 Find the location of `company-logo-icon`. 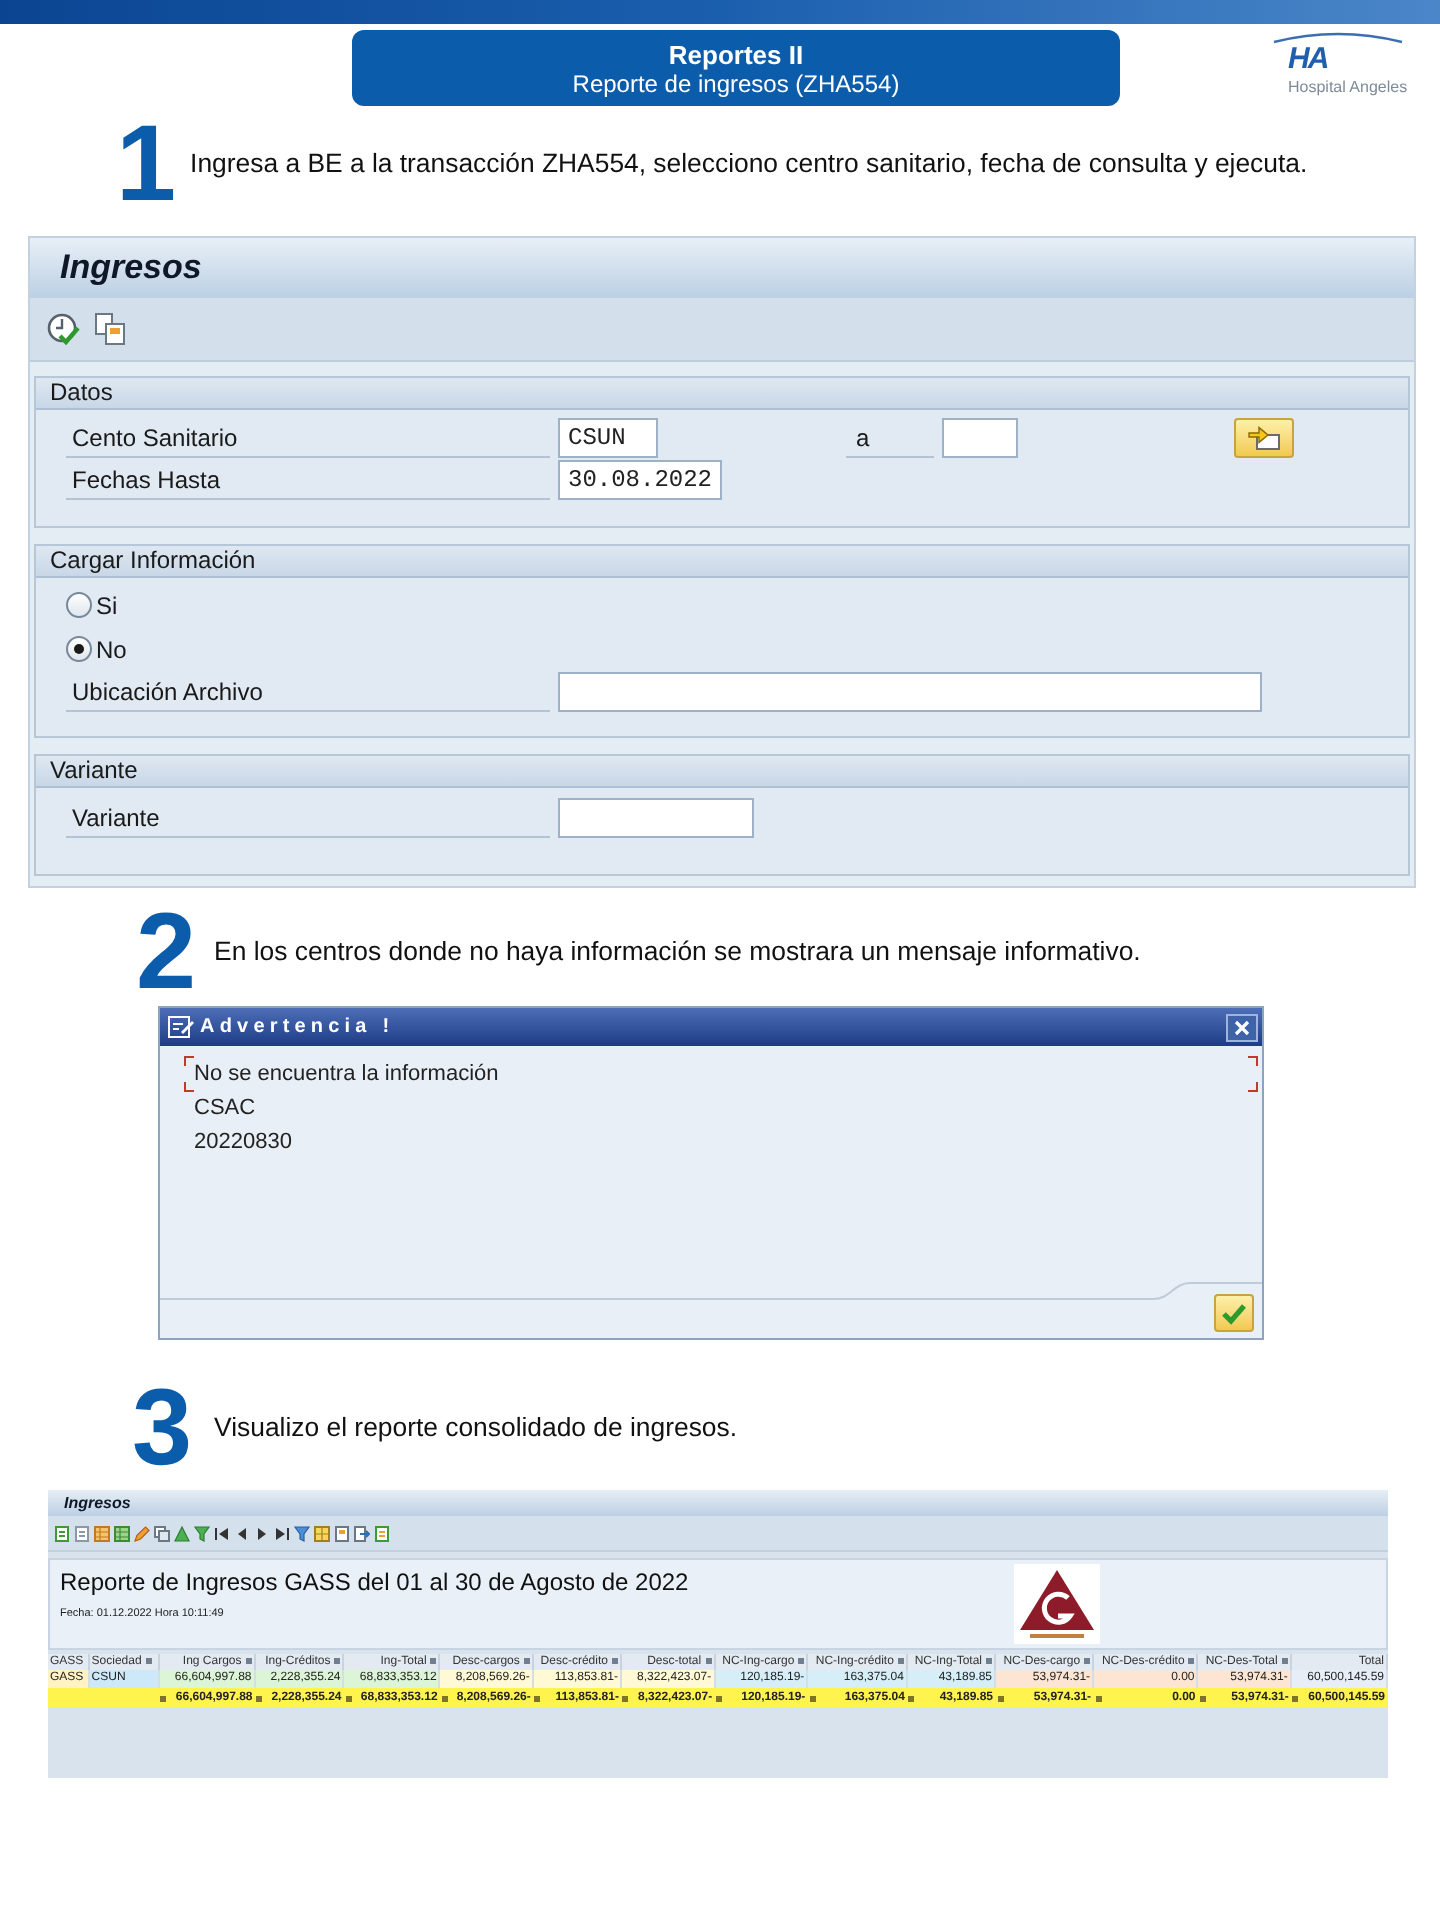

company-logo-icon is located at coordinates (1057, 1604).